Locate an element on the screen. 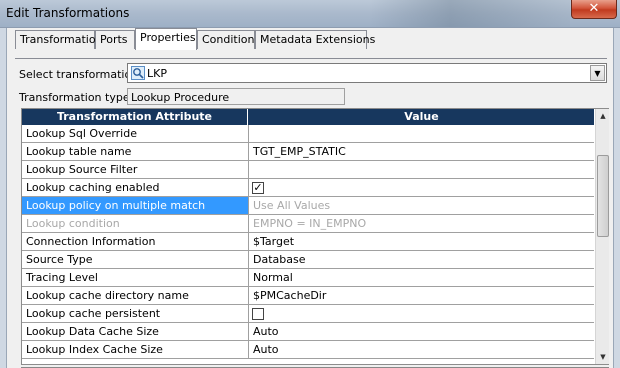 This screenshot has height=368, width=620. value-cell: $Target is located at coordinates (421, 241).